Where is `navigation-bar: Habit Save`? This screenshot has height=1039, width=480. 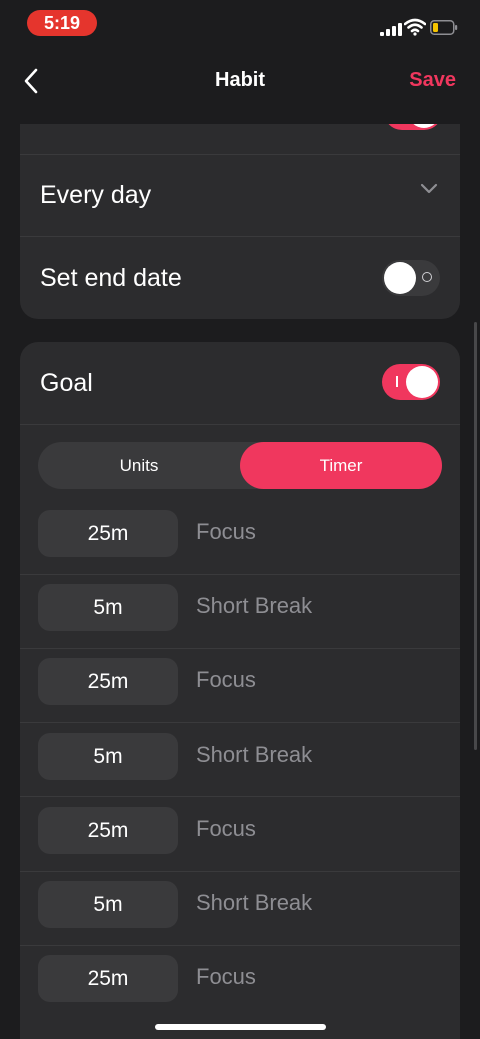
navigation-bar: Habit Save is located at coordinates (240, 81).